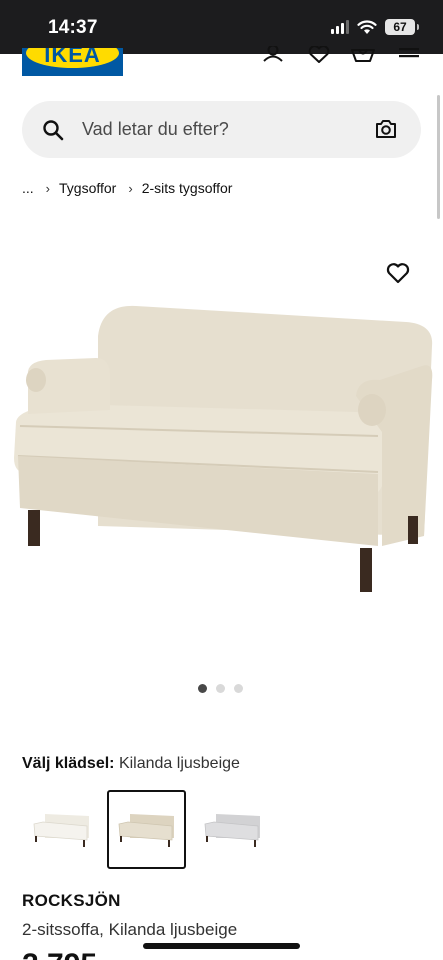  What do you see at coordinates (398, 273) in the screenshot?
I see `add-to-favorites-icon` at bounding box center [398, 273].